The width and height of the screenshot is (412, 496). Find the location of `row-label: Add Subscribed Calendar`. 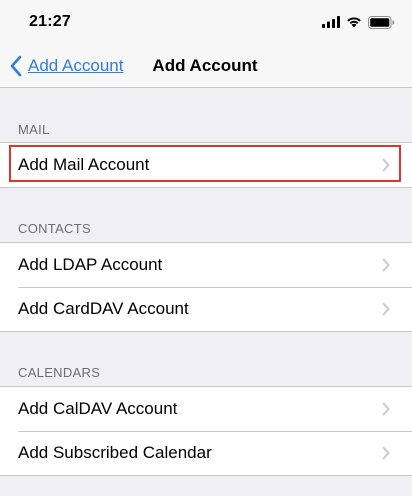

row-label: Add Subscribed Calendar is located at coordinates (115, 452).